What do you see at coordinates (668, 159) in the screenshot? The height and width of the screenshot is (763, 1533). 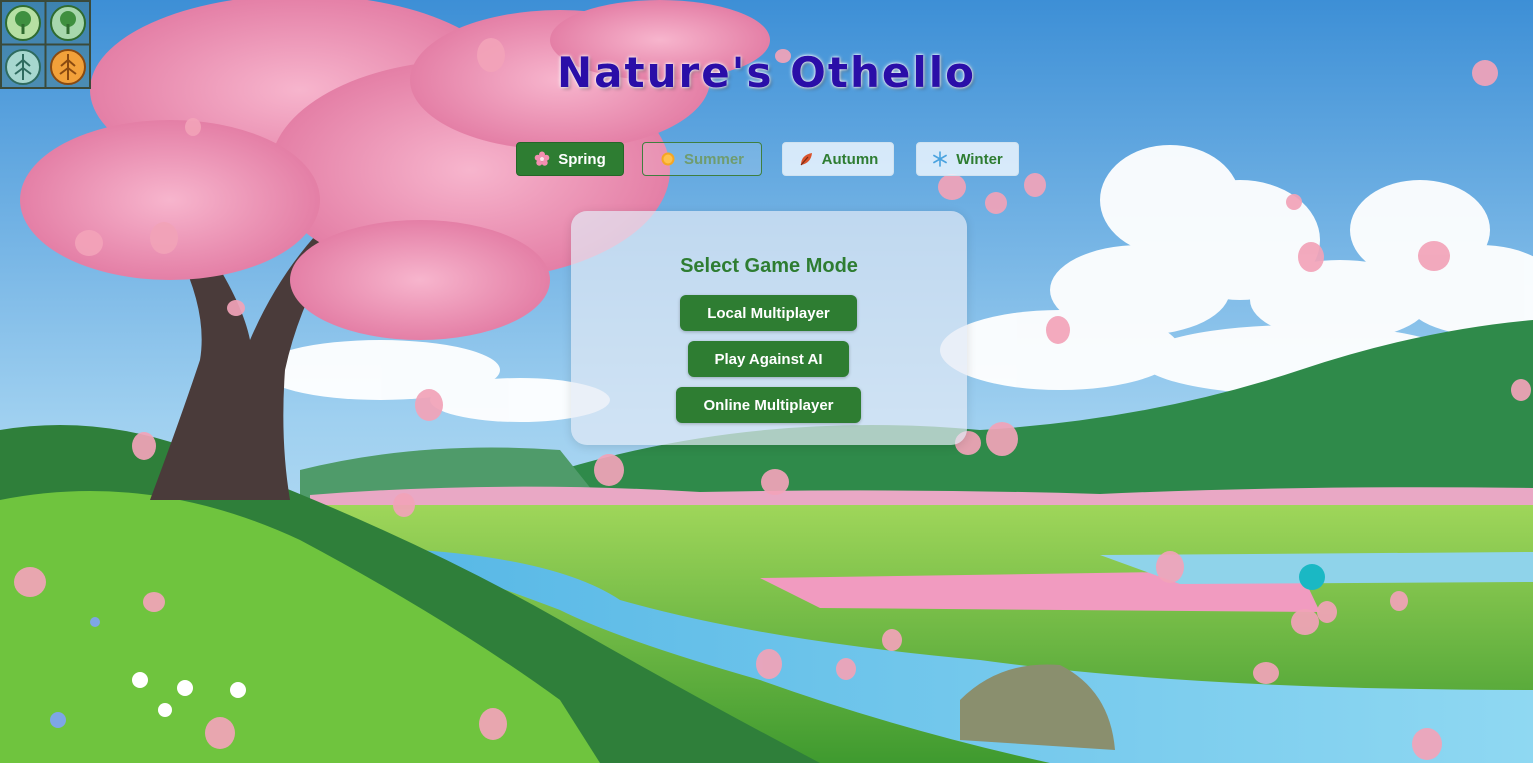 I see `sun-icon` at bounding box center [668, 159].